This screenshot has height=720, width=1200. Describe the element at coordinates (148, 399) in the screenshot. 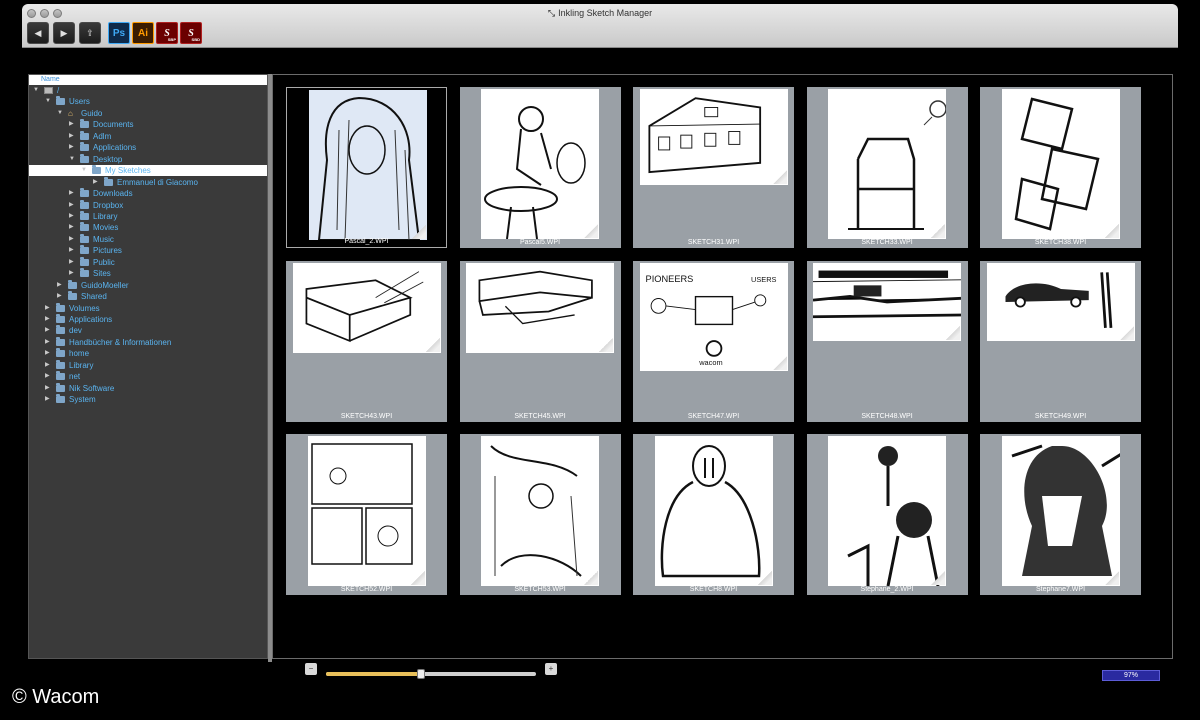

I see `tree-item: ▶ System` at that location.